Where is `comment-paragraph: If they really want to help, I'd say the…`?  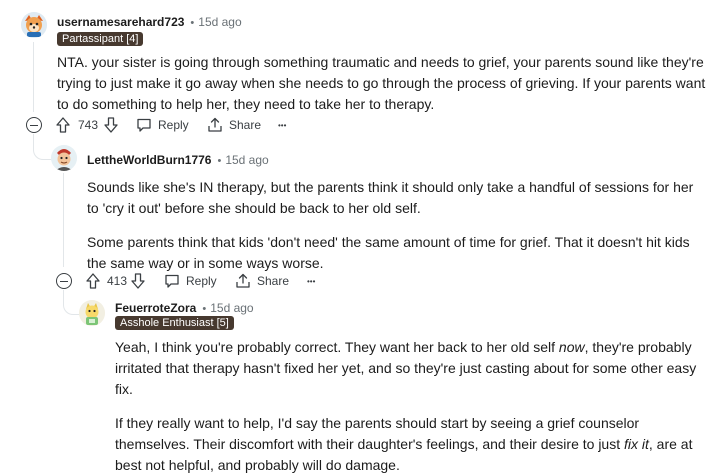
comment-paragraph: If they really want to help, I'd say the… is located at coordinates (411, 444).